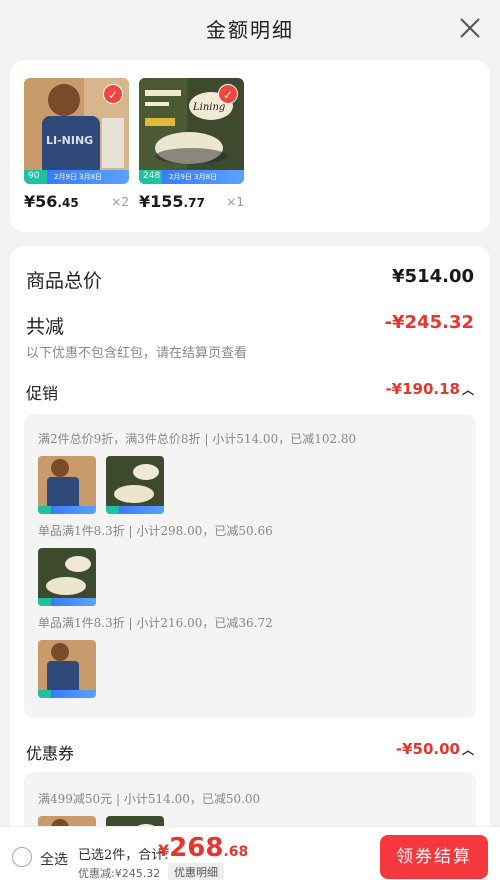 This screenshot has height=880, width=500. I want to click on product-image-shoe: Lining ✓ 248 2月9日 3月8日, so click(191, 131).